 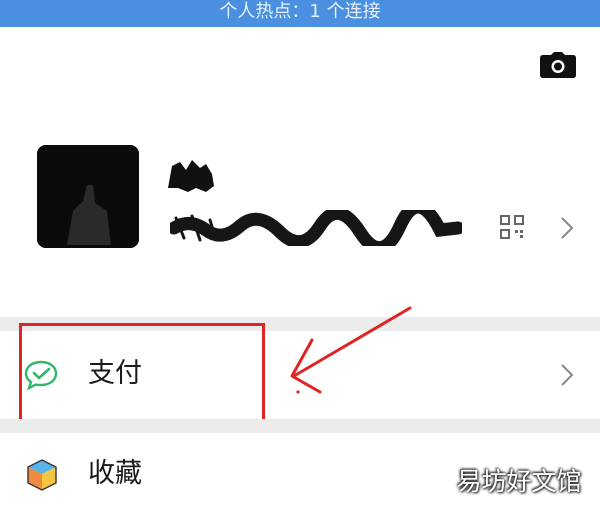 I want to click on nickname-redacted, so click(x=191, y=176).